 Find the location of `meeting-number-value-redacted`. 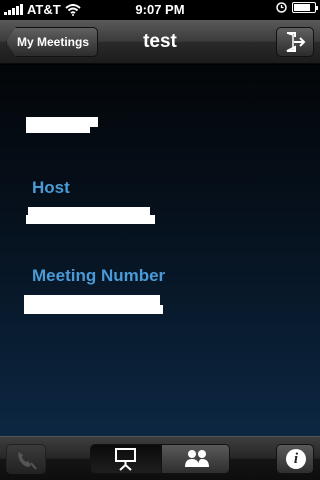

meeting-number-value-redacted is located at coordinates (92, 300).